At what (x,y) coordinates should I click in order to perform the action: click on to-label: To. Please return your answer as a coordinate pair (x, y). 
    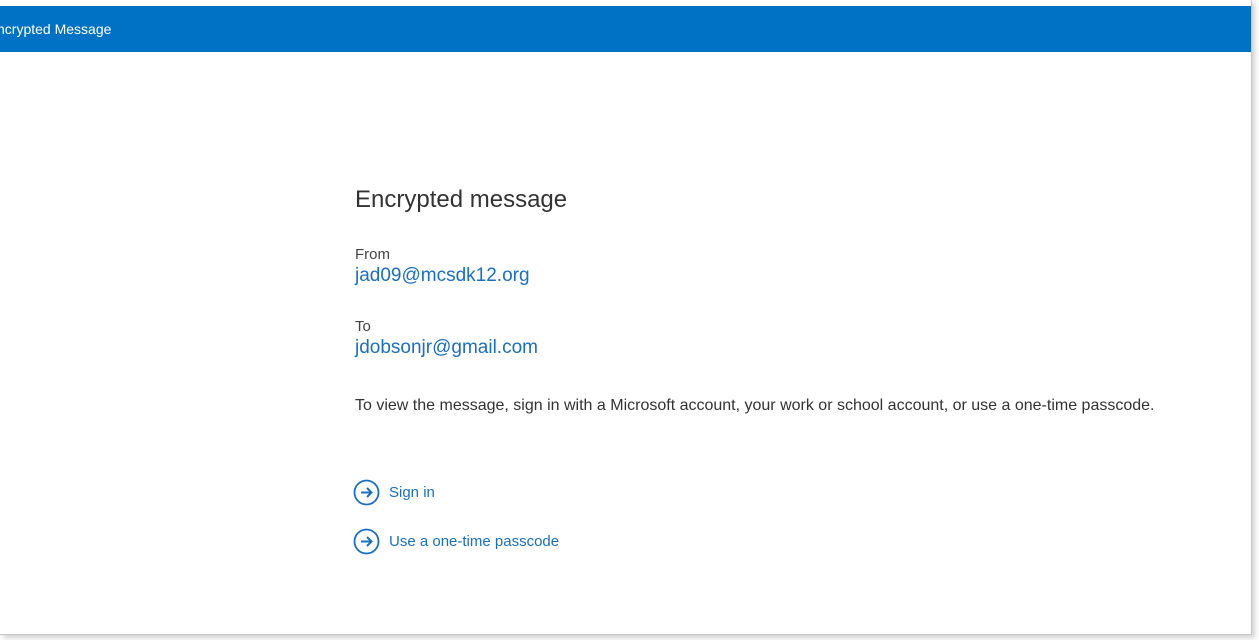
    Looking at the image, I should click on (363, 326).